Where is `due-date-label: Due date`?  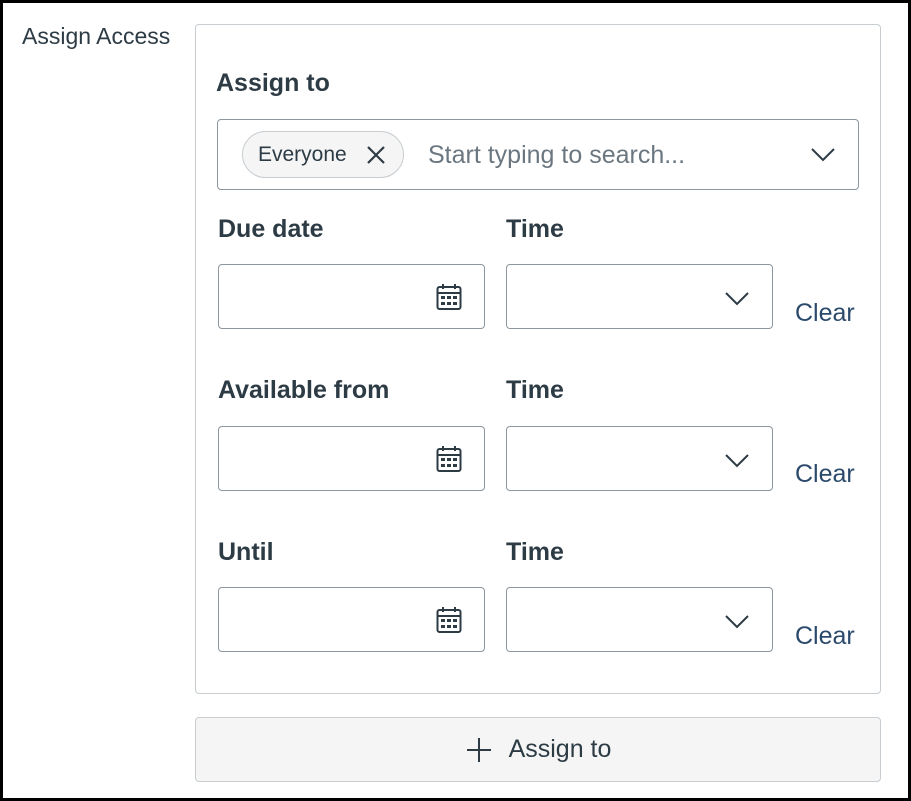 due-date-label: Due date is located at coordinates (271, 229).